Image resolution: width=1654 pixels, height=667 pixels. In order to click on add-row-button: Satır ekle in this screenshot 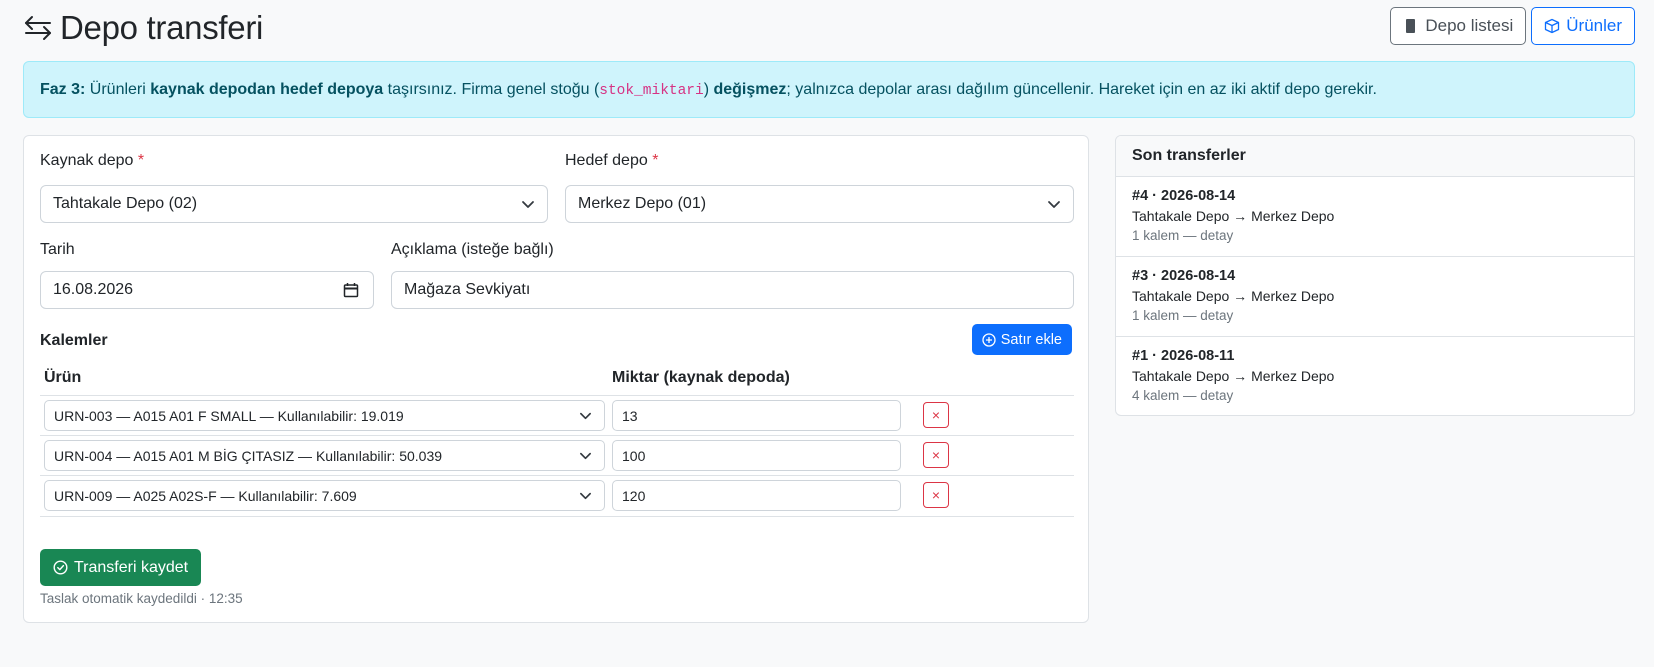, I will do `click(1021, 339)`.